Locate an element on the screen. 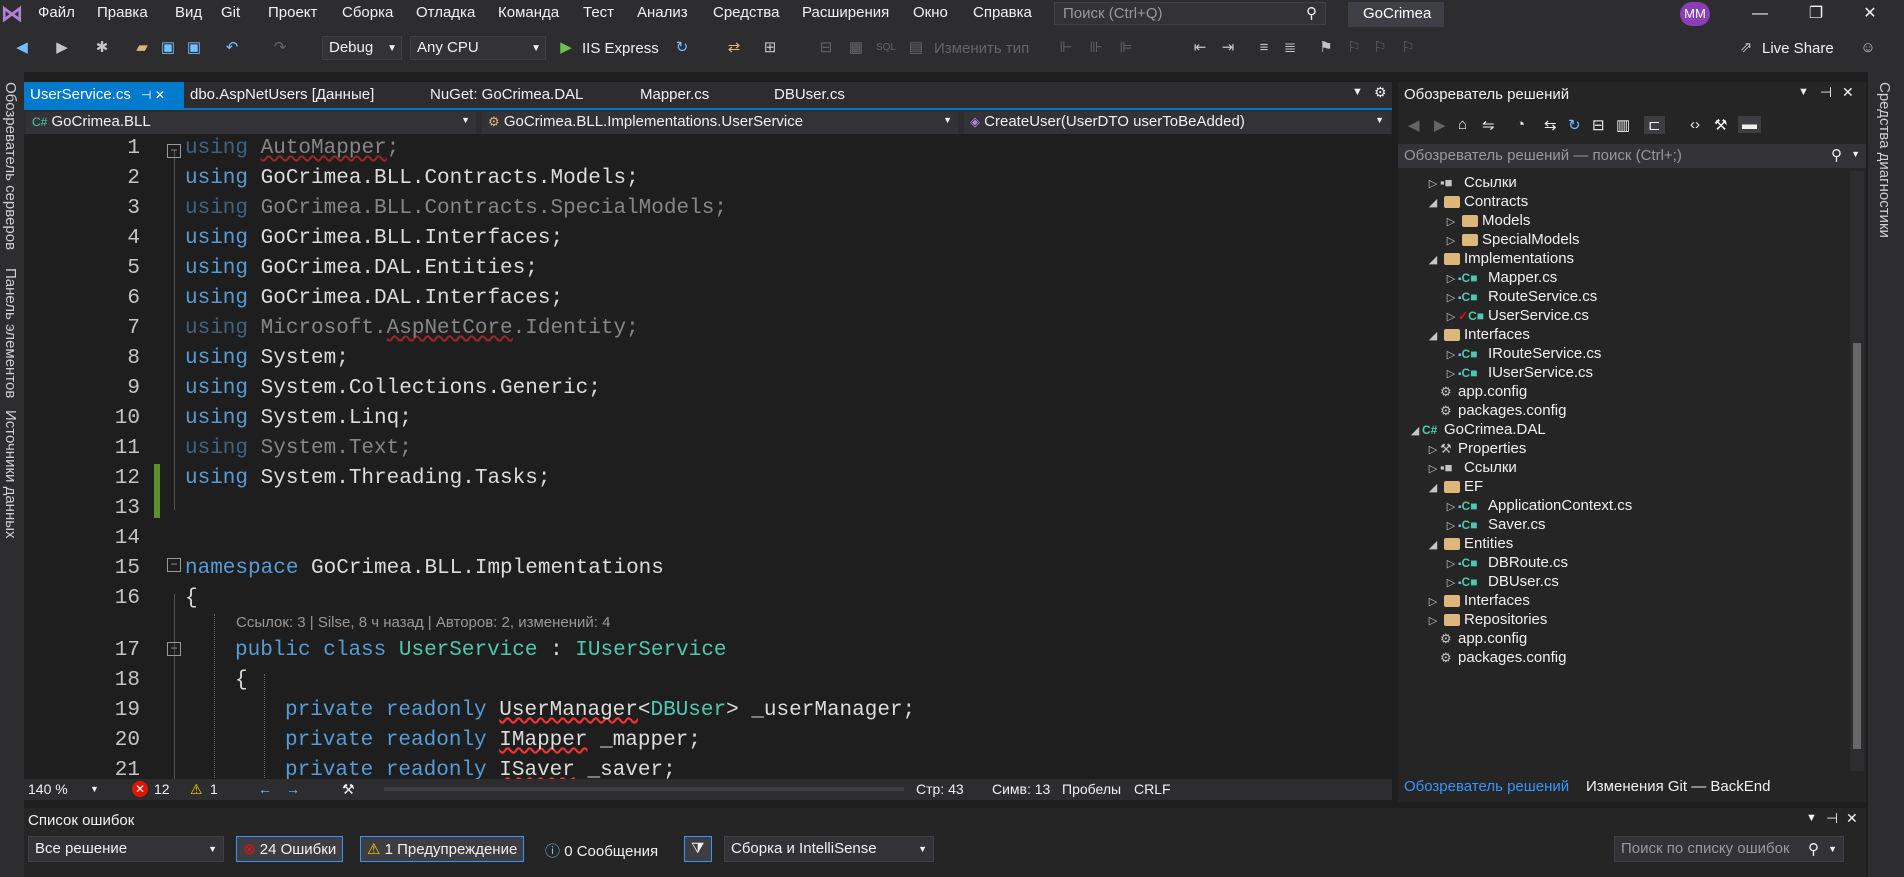 The image size is (1904, 877). open-folder-icon: ▰ is located at coordinates (142, 48).